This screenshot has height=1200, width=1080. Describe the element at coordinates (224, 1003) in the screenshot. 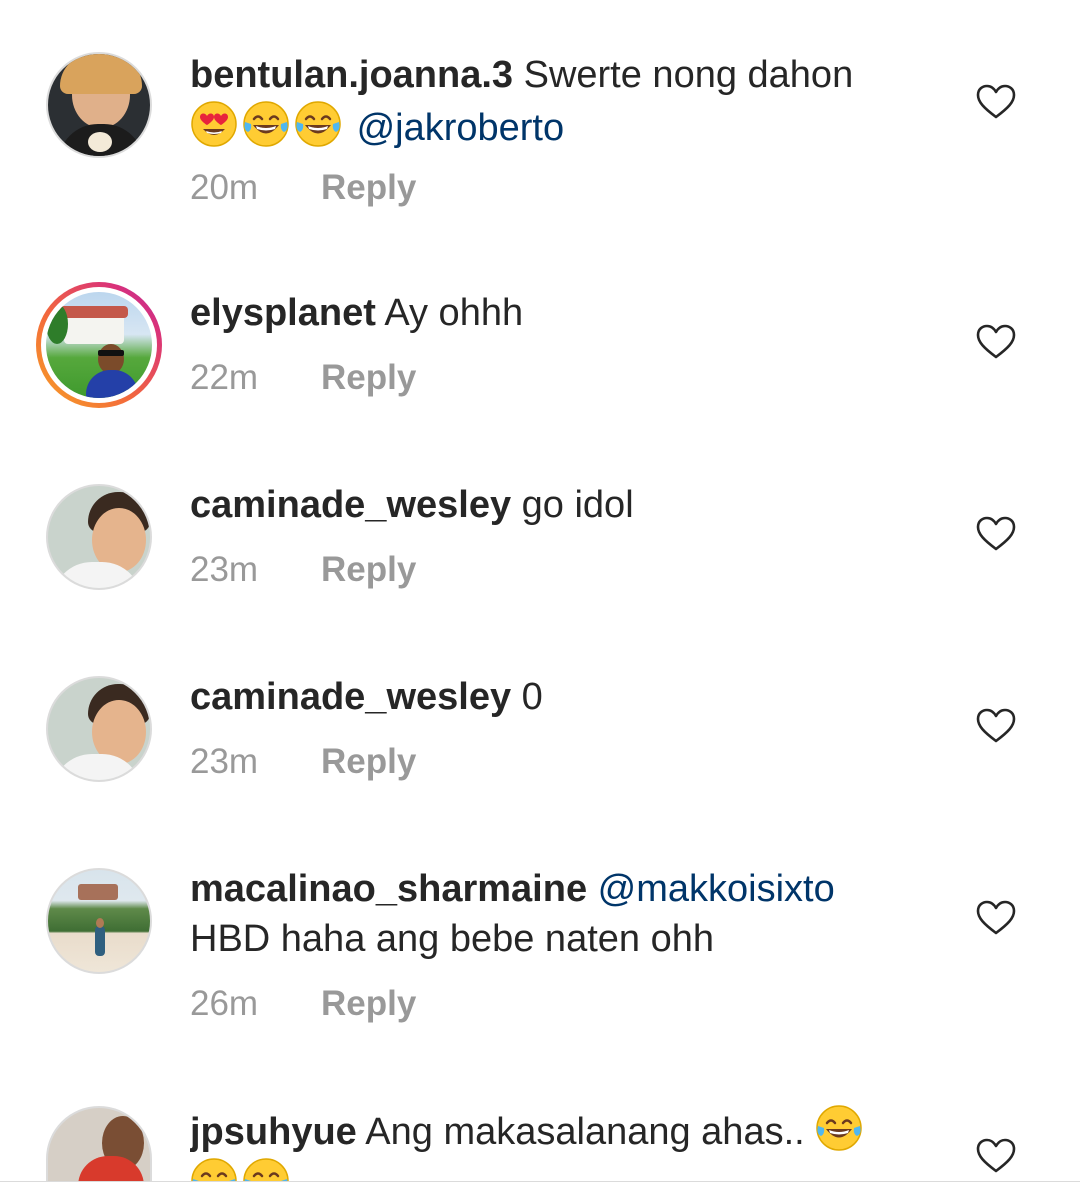

I see `comment-timestamp: 26m` at that location.